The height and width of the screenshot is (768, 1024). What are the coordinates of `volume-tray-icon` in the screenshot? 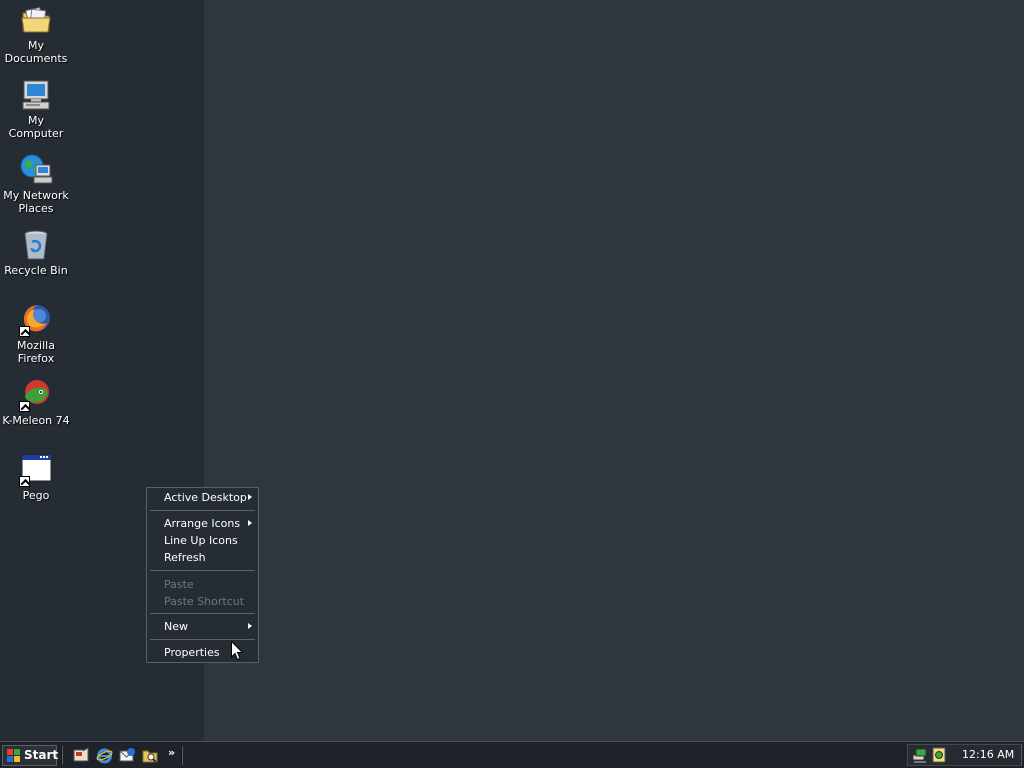 It's located at (939, 755).